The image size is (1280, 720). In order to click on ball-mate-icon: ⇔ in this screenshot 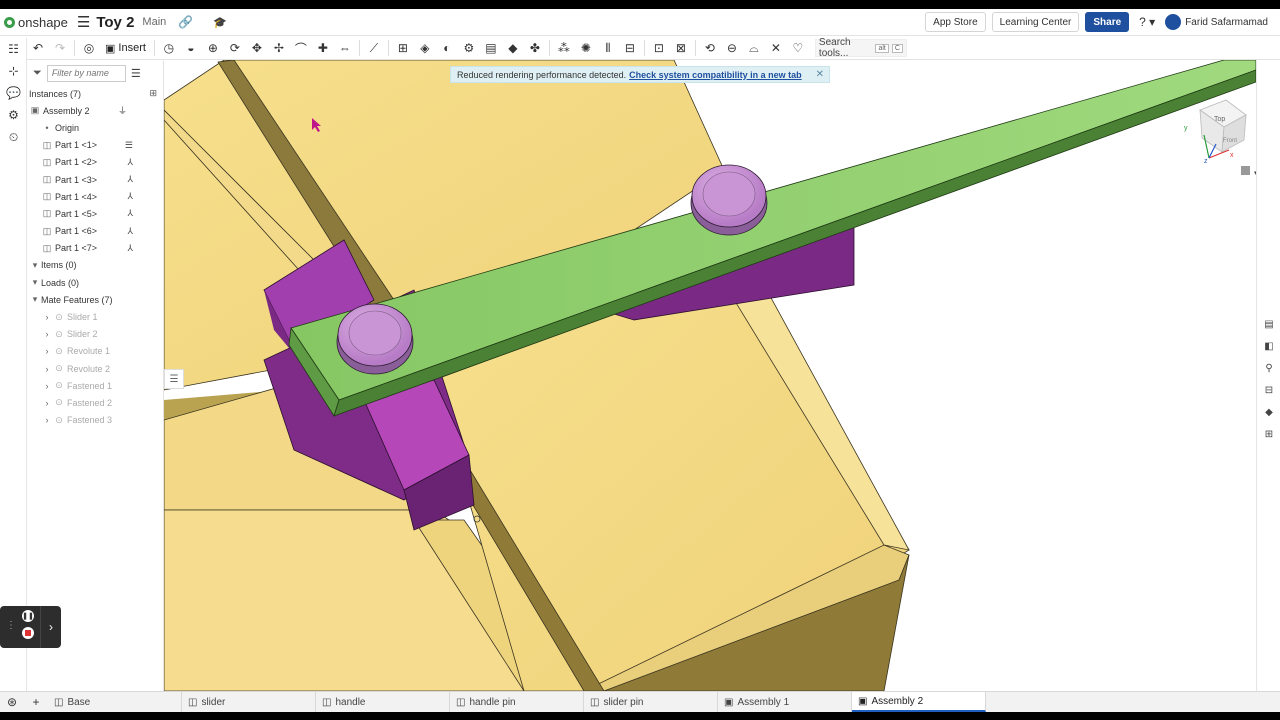, I will do `click(345, 48)`.